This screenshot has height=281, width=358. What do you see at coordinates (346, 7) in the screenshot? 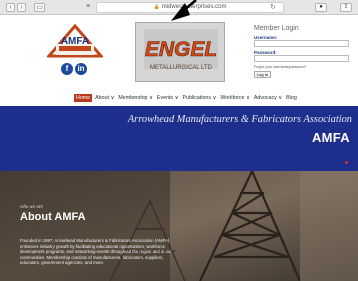
I see `share-icon: ⇪` at bounding box center [346, 7].